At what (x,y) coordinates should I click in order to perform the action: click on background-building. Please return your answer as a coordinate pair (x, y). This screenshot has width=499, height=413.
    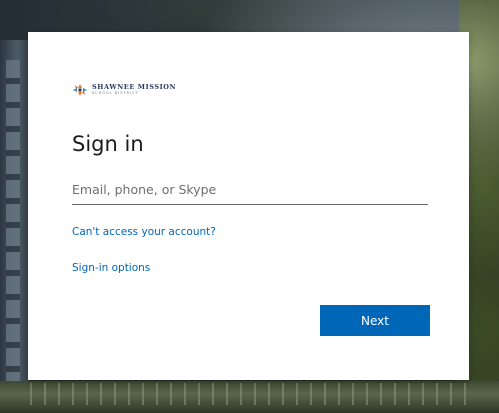
    Looking at the image, I should click on (14, 226).